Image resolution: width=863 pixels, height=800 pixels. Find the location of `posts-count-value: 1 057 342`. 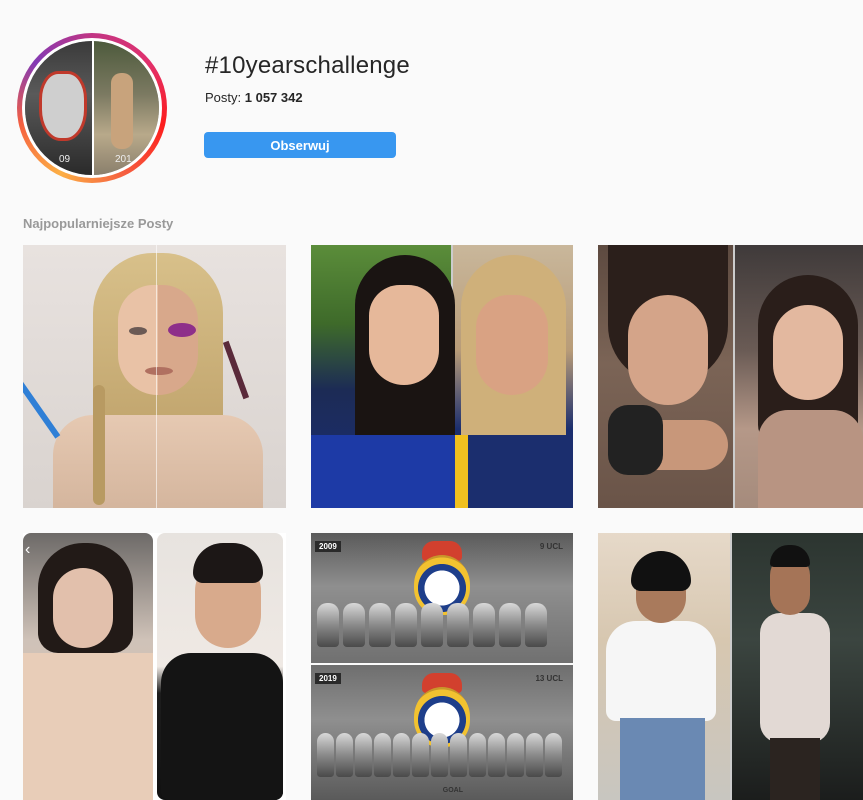

posts-count-value: 1 057 342 is located at coordinates (273, 97).